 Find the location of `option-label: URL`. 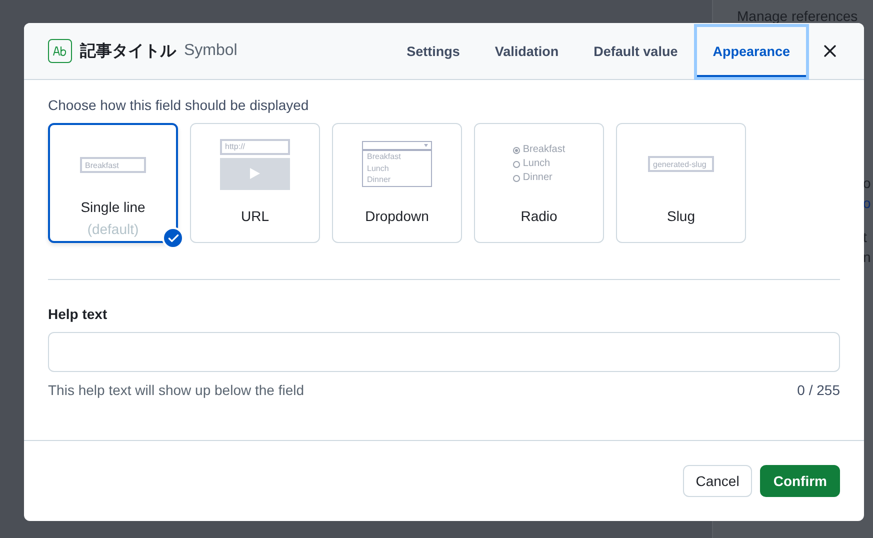

option-label: URL is located at coordinates (254, 216).